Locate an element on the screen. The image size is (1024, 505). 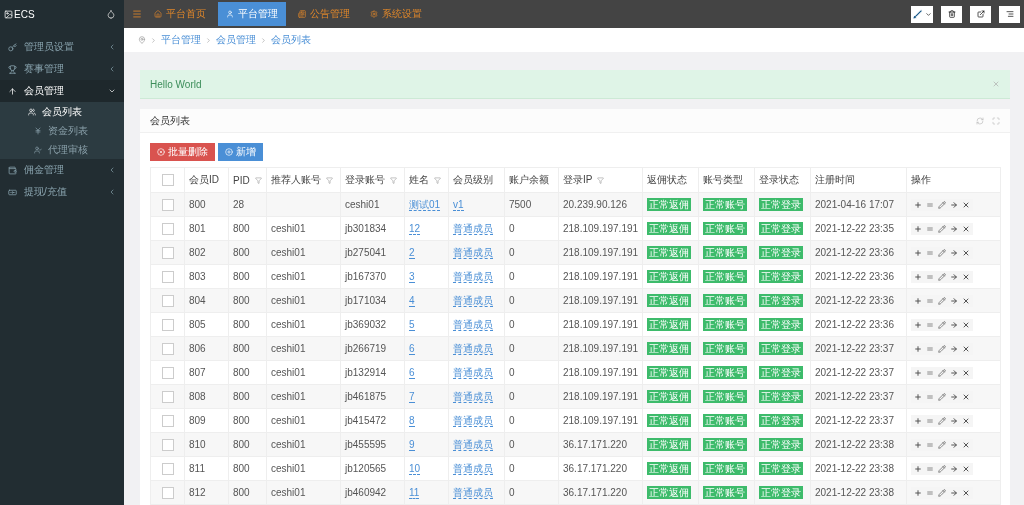
menu-icon is located at coordinates (137, 14).